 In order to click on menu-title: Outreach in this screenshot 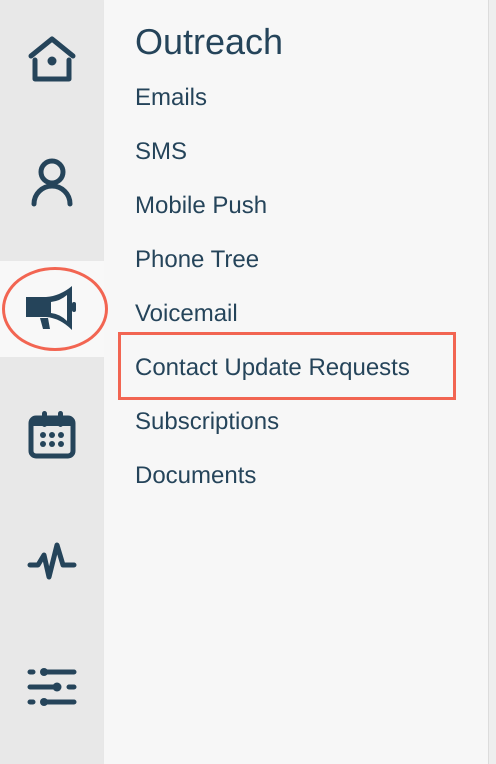, I will do `click(209, 42)`.